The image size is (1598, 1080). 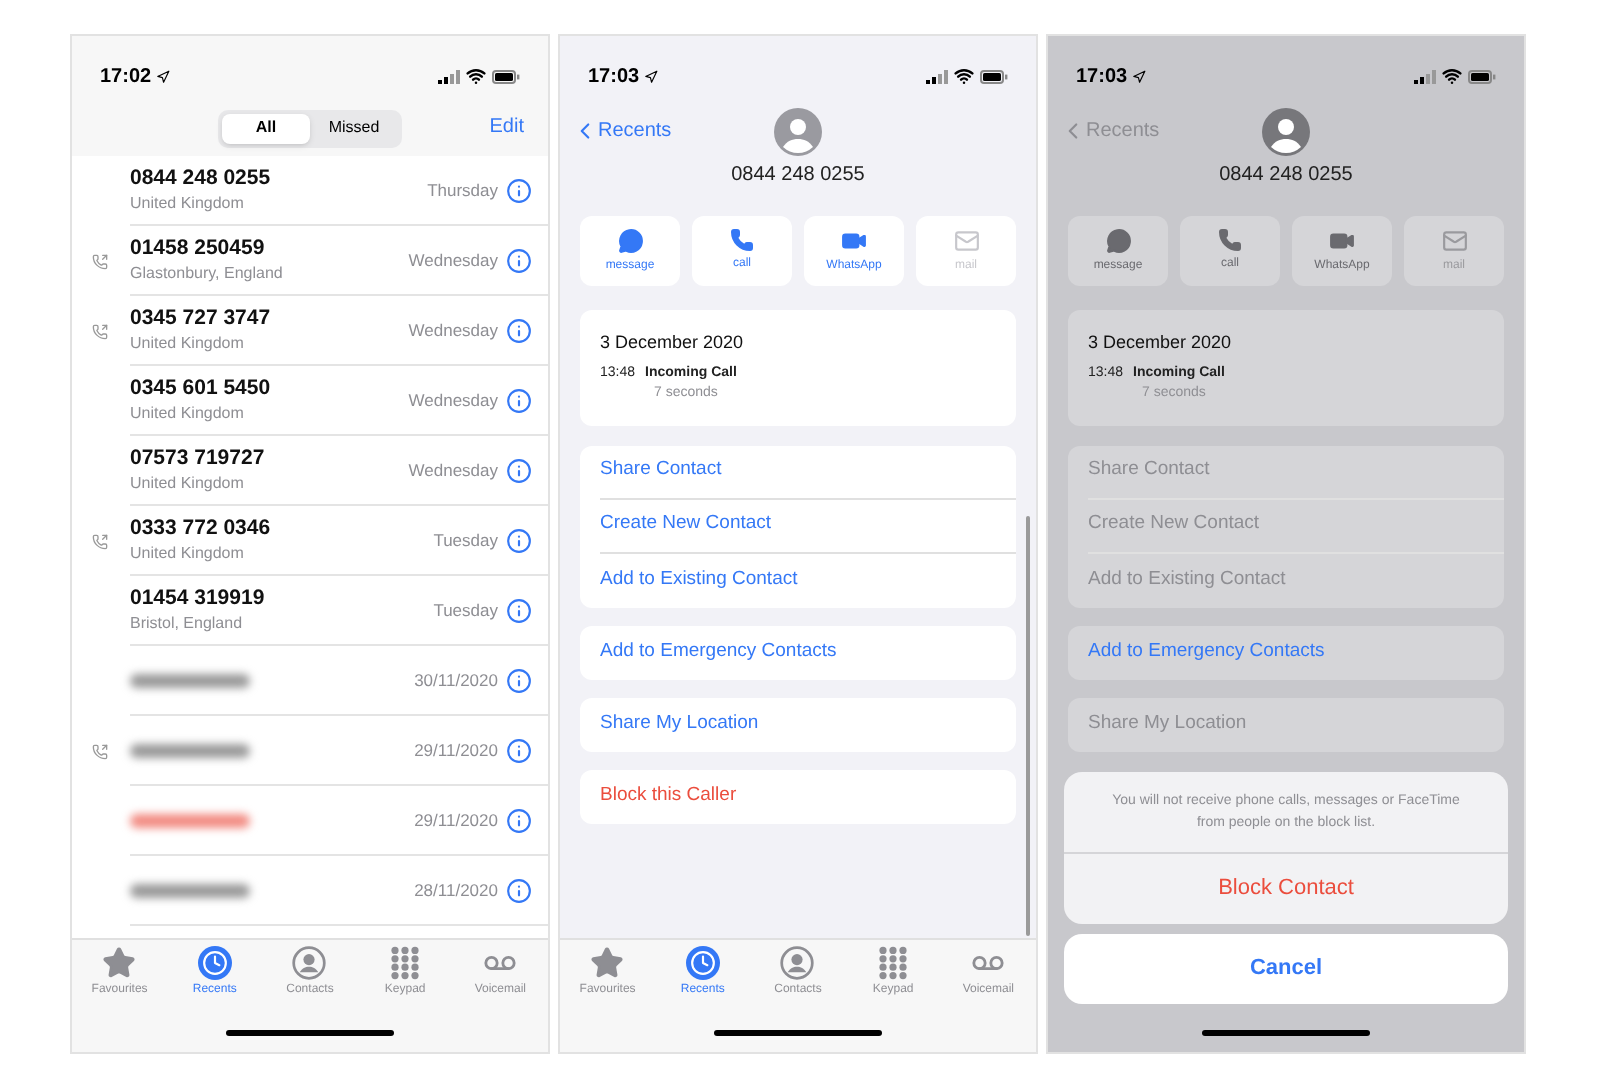 What do you see at coordinates (630, 240) in the screenshot?
I see `speech-bubble-icon` at bounding box center [630, 240].